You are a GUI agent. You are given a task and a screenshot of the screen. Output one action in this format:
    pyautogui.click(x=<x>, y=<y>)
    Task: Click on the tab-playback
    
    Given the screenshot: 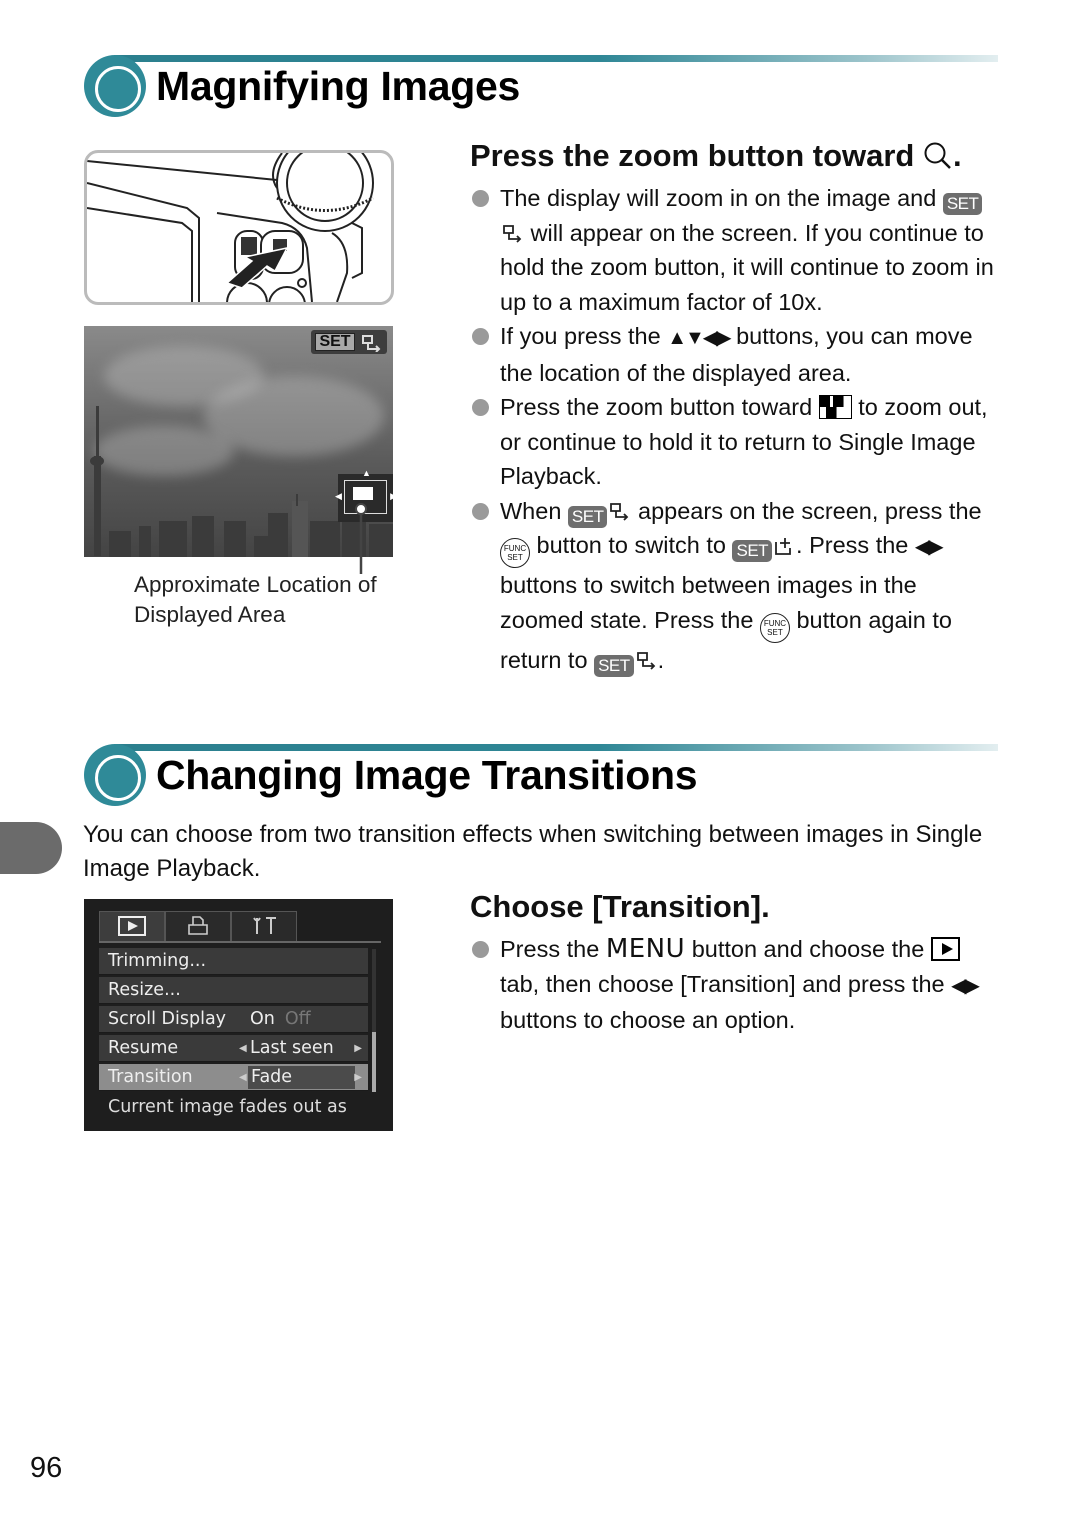 What is the action you would take?
    pyautogui.click(x=132, y=926)
    